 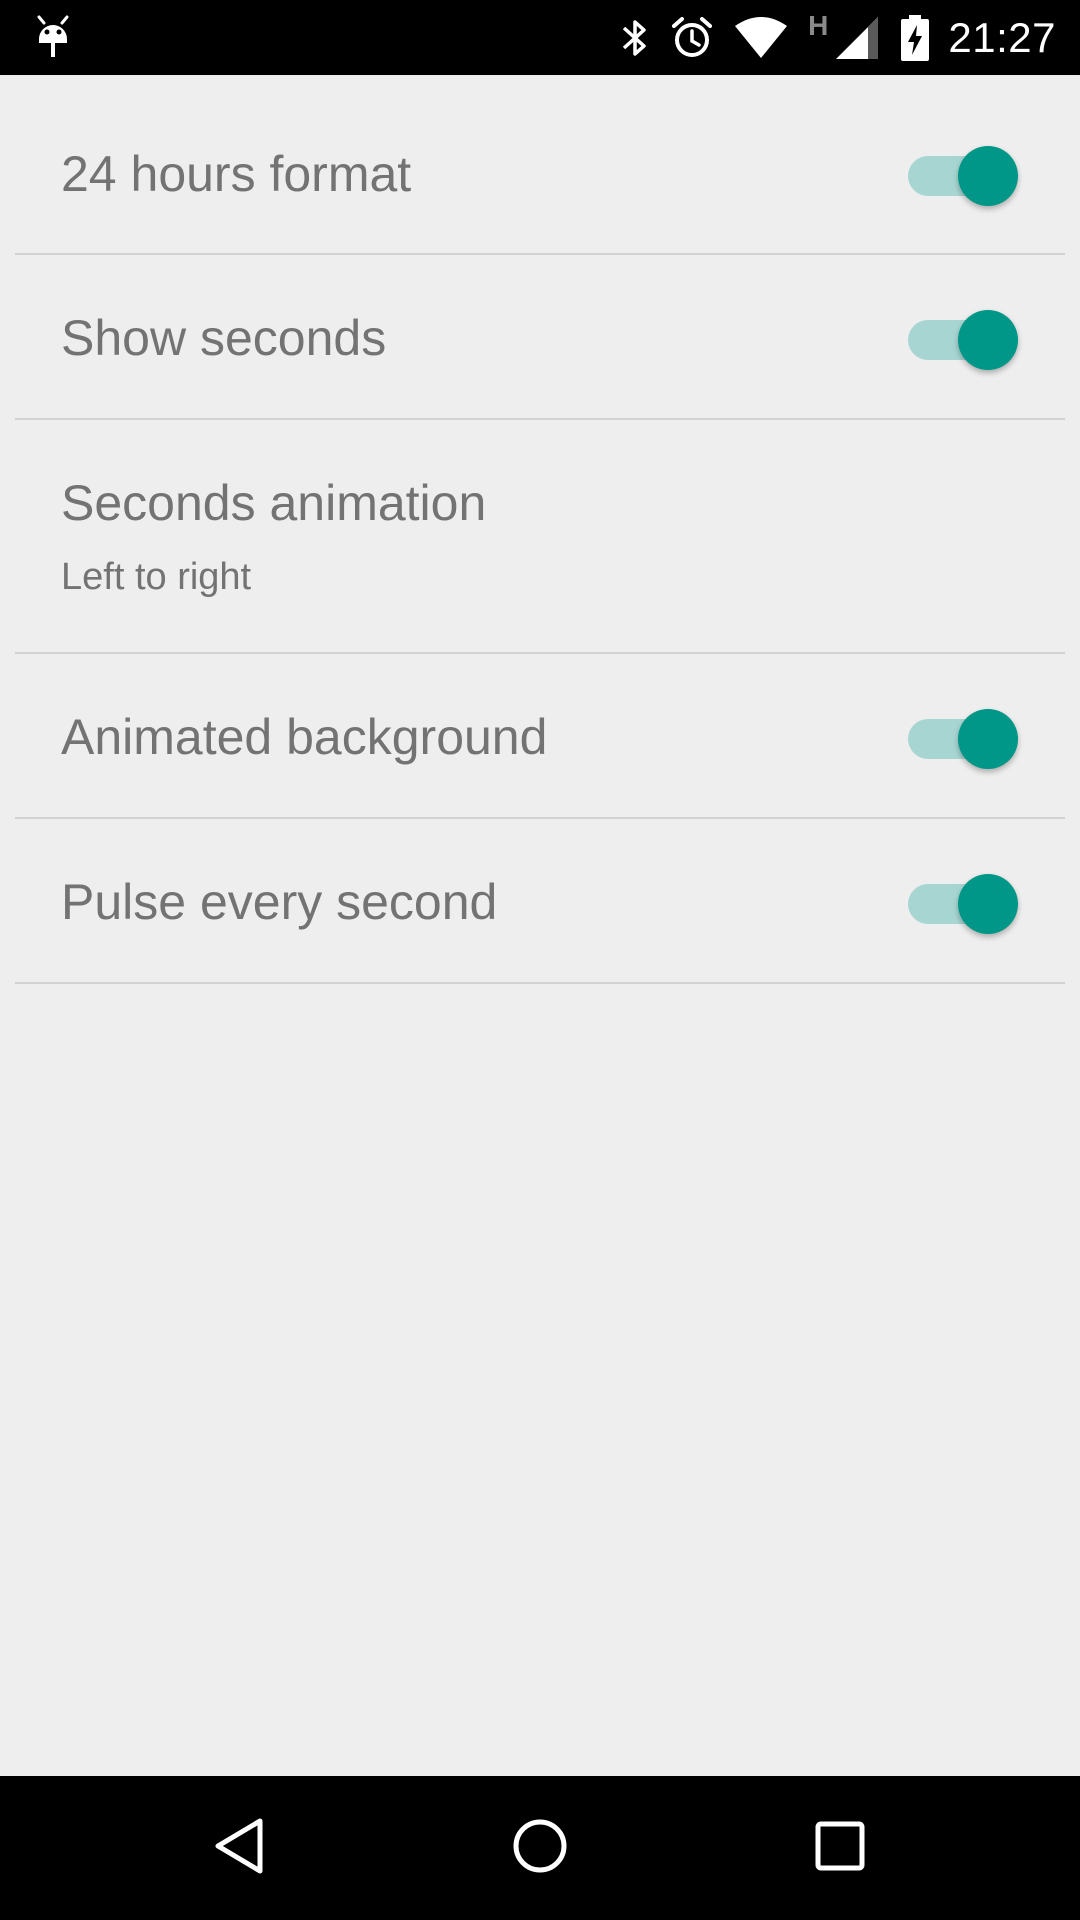 What do you see at coordinates (279, 902) in the screenshot?
I see `setting-title: Pulse every second` at bounding box center [279, 902].